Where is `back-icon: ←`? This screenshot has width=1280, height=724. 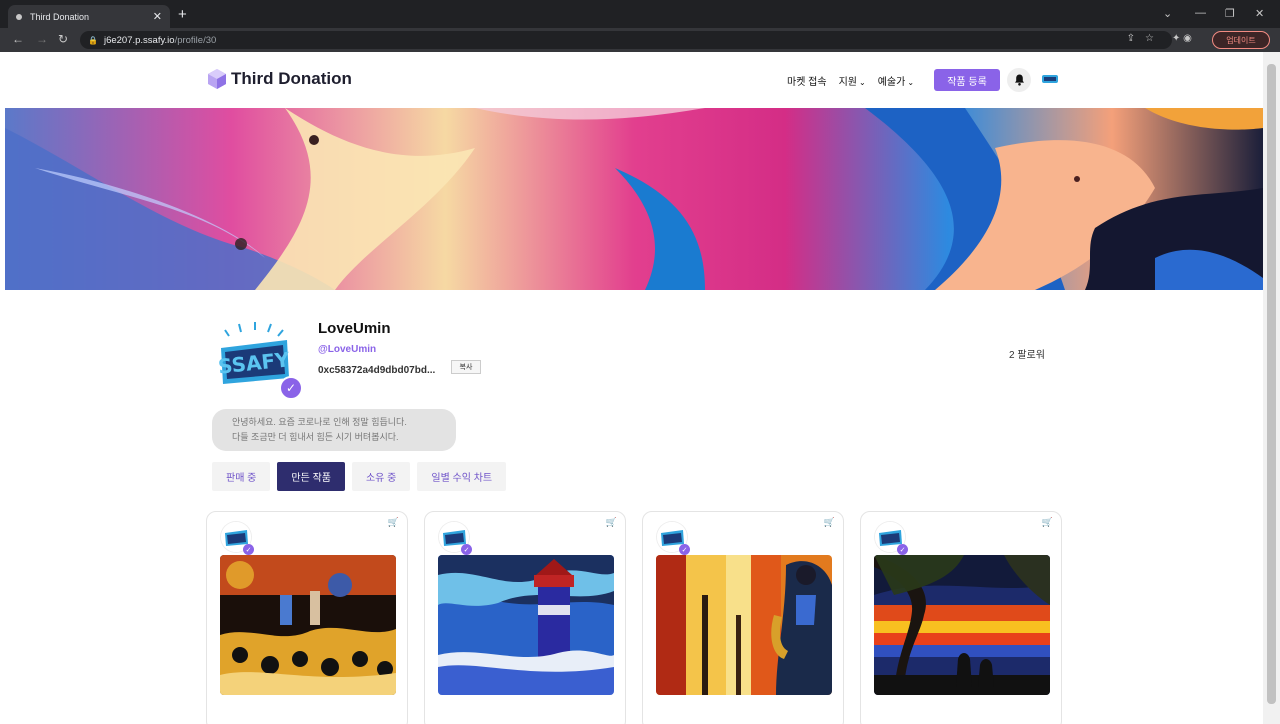 back-icon: ← is located at coordinates (18, 39).